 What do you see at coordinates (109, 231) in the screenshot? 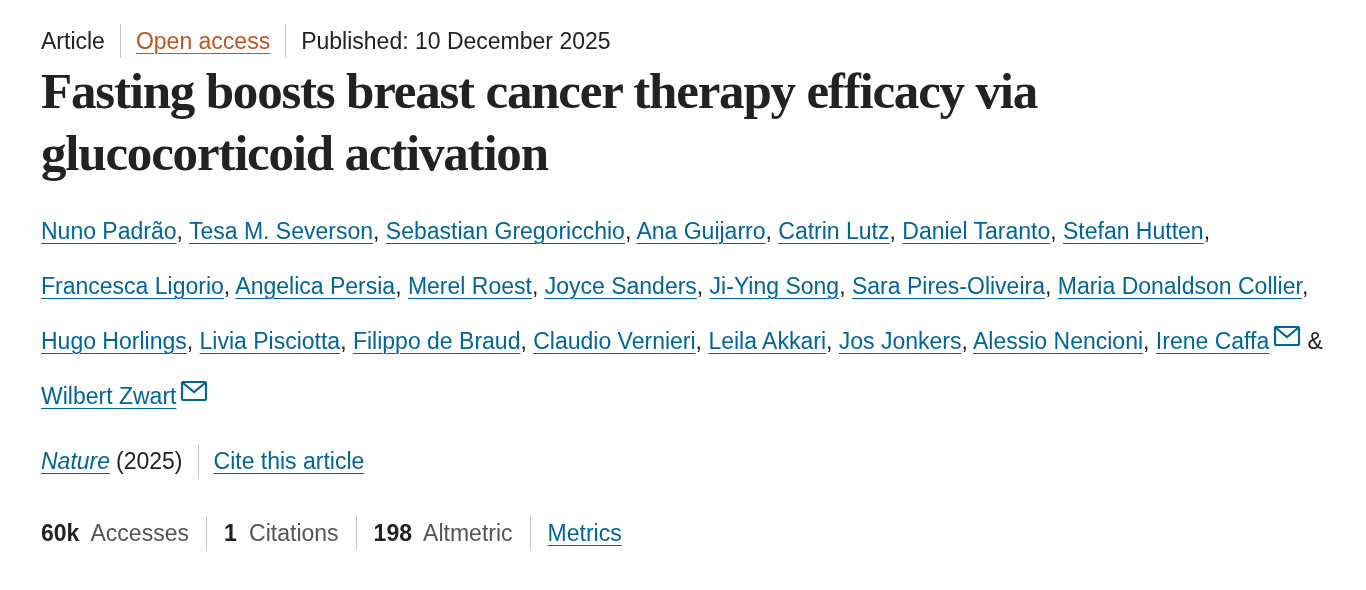
I see `author-link: Nuno Padrão` at bounding box center [109, 231].